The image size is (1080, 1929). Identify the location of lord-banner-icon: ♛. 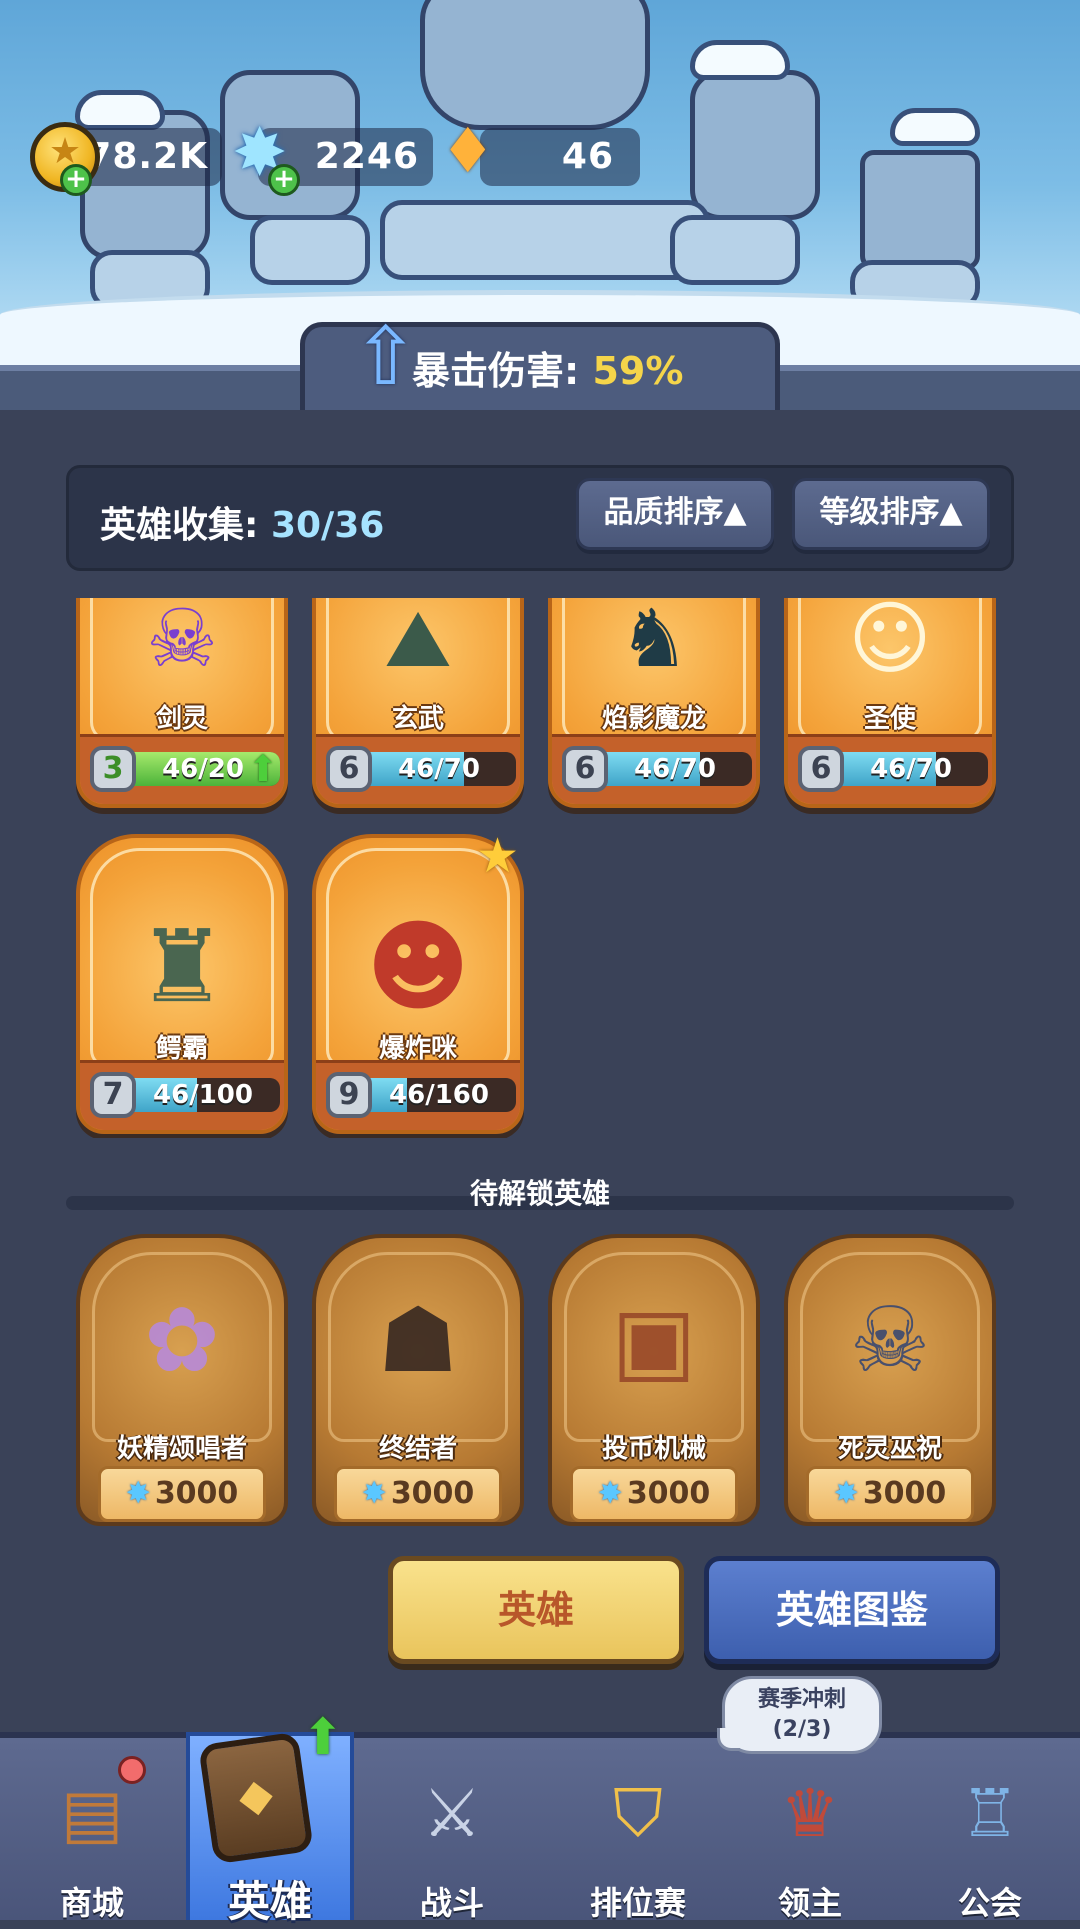
(810, 1813).